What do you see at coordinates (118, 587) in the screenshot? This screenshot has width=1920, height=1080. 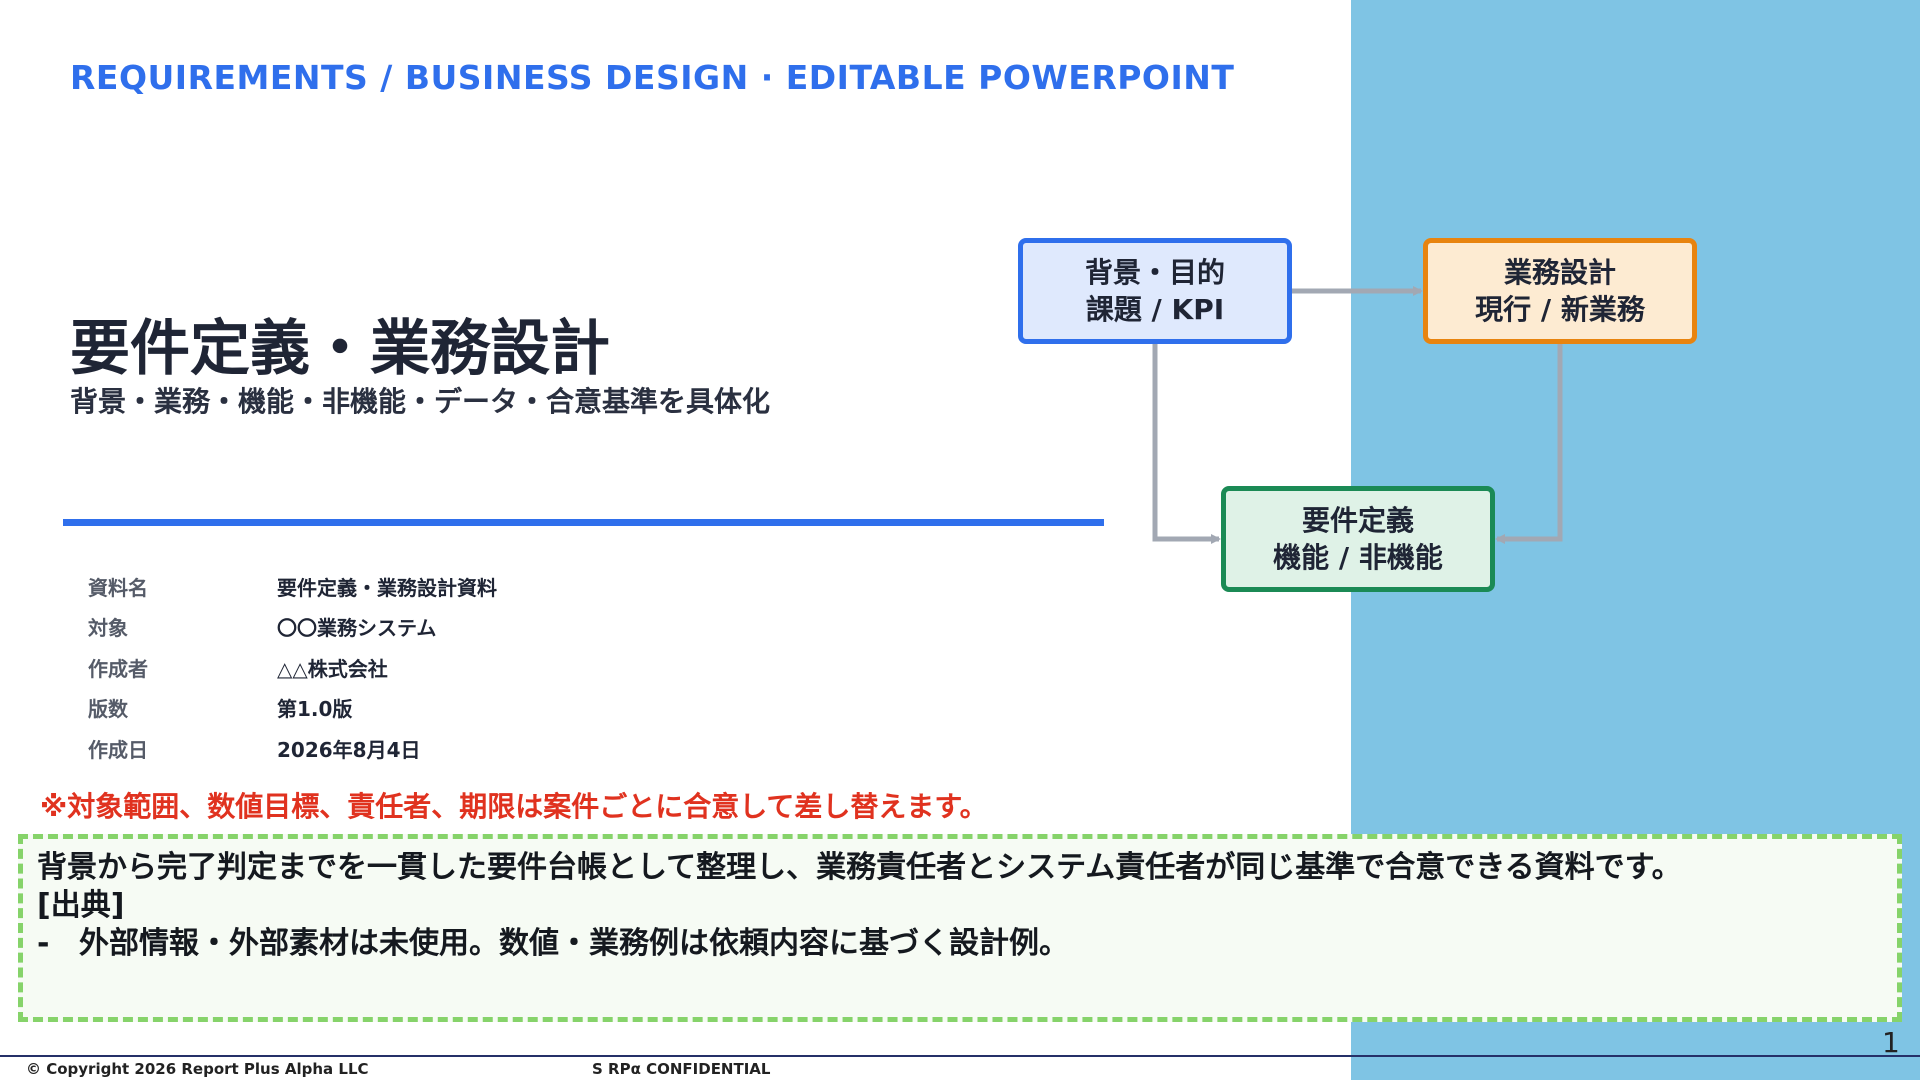 I see `meta-label: 資料名` at bounding box center [118, 587].